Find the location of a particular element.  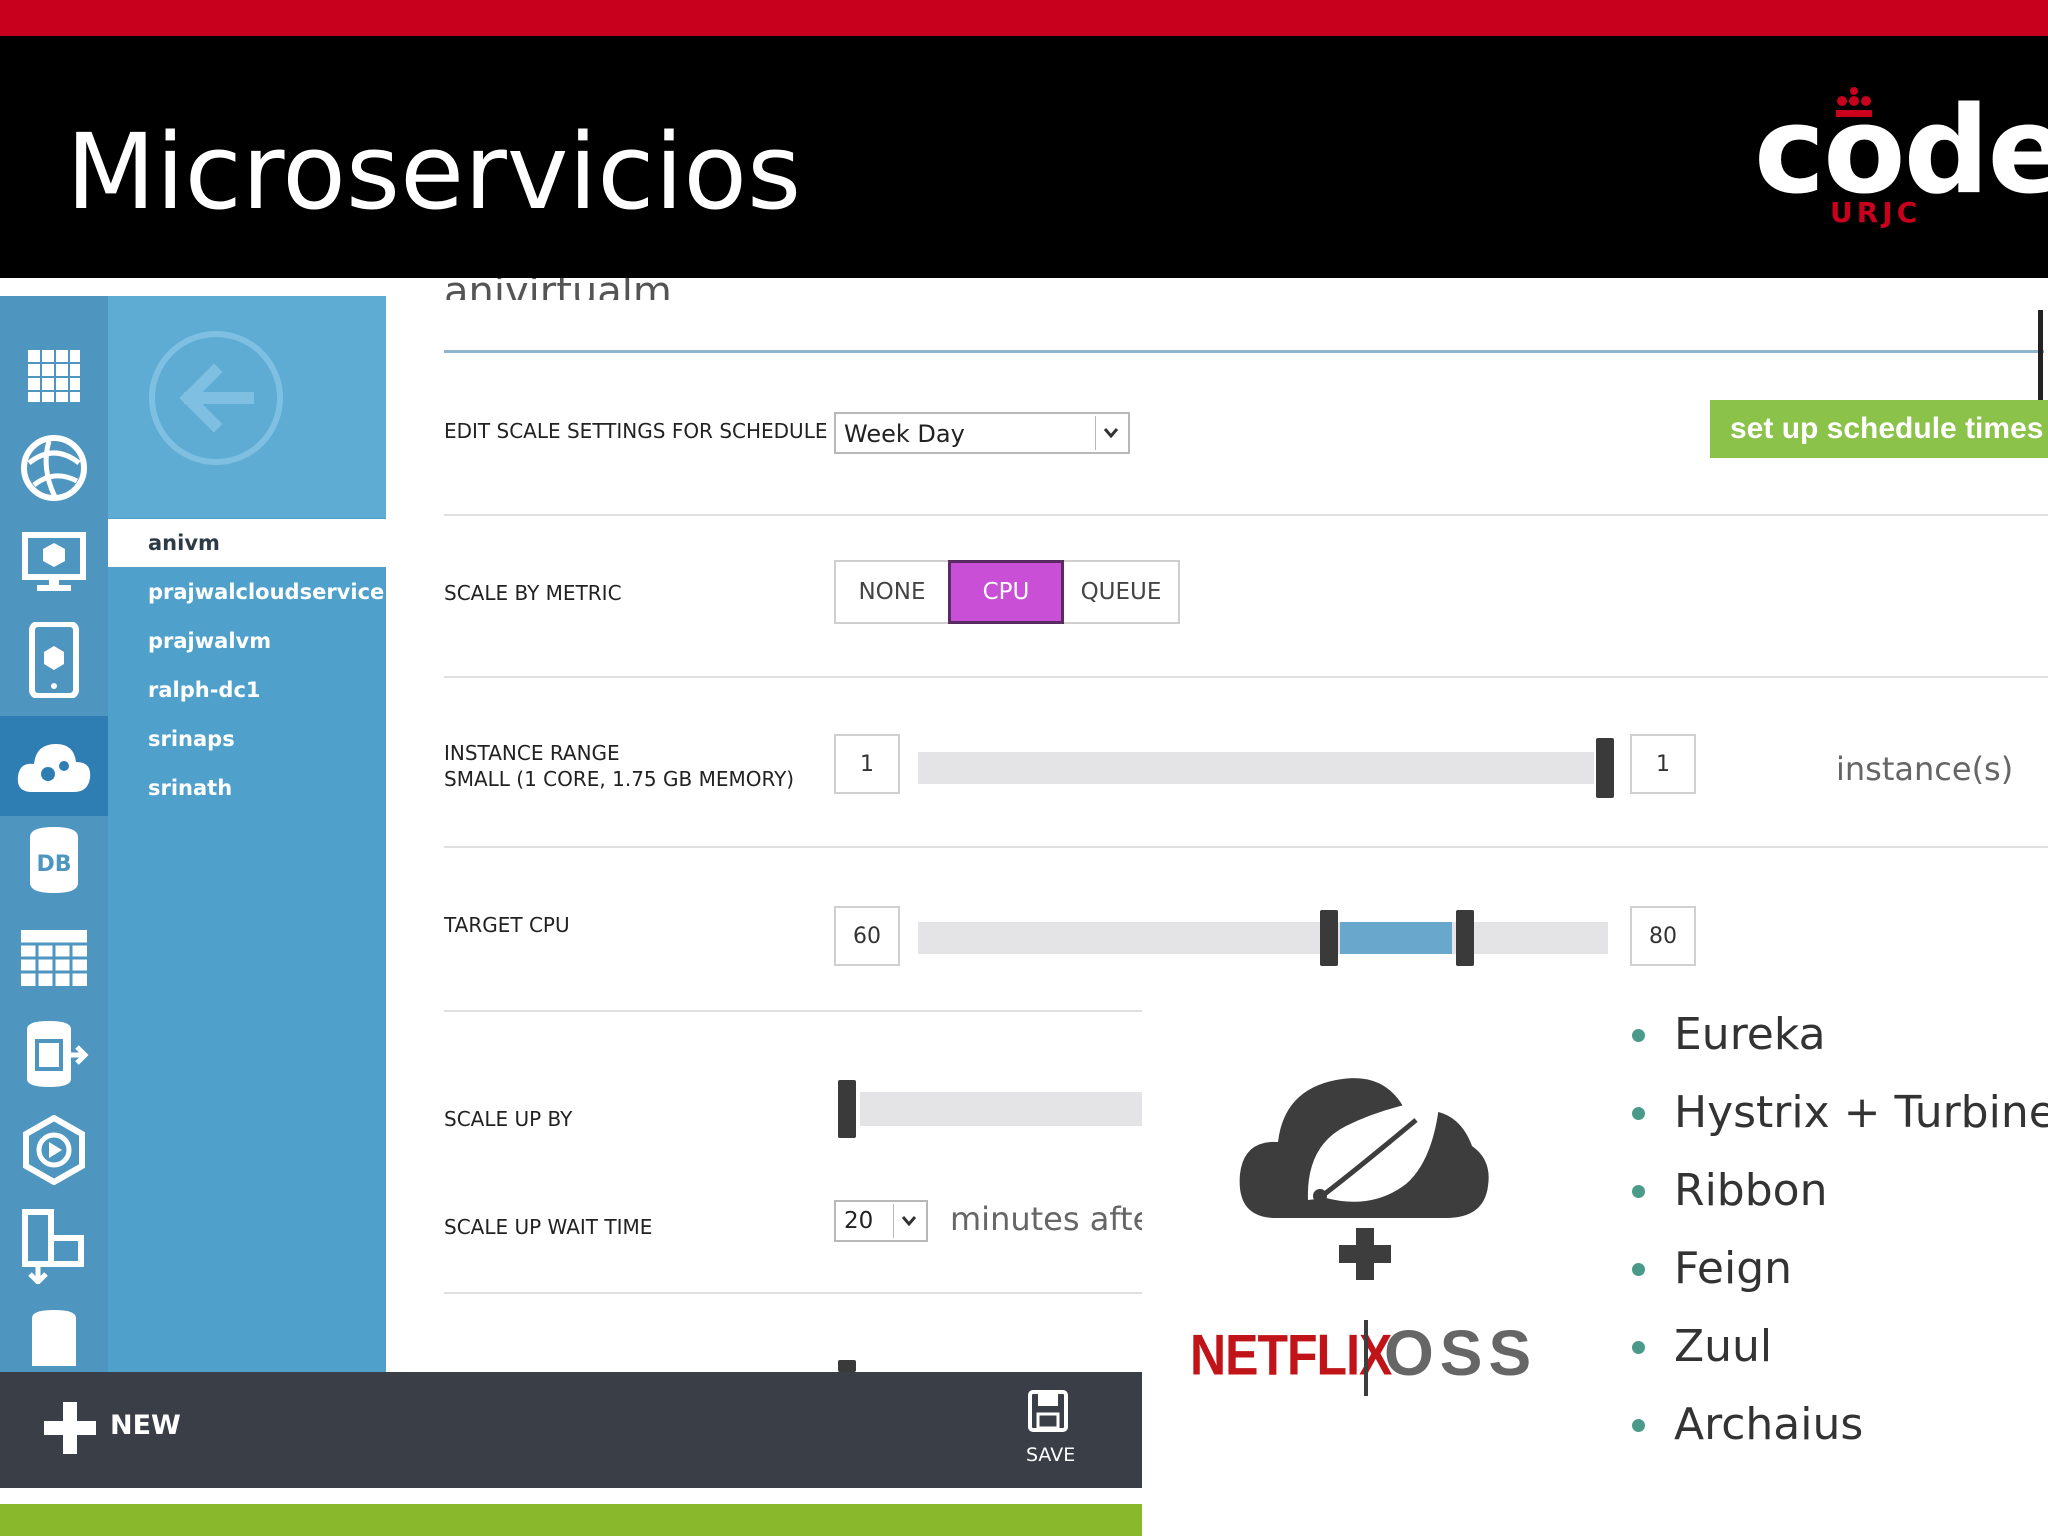

schedule-label: EDIT SCALE SETTINGS FOR SCHEDULE is located at coordinates (636, 431).